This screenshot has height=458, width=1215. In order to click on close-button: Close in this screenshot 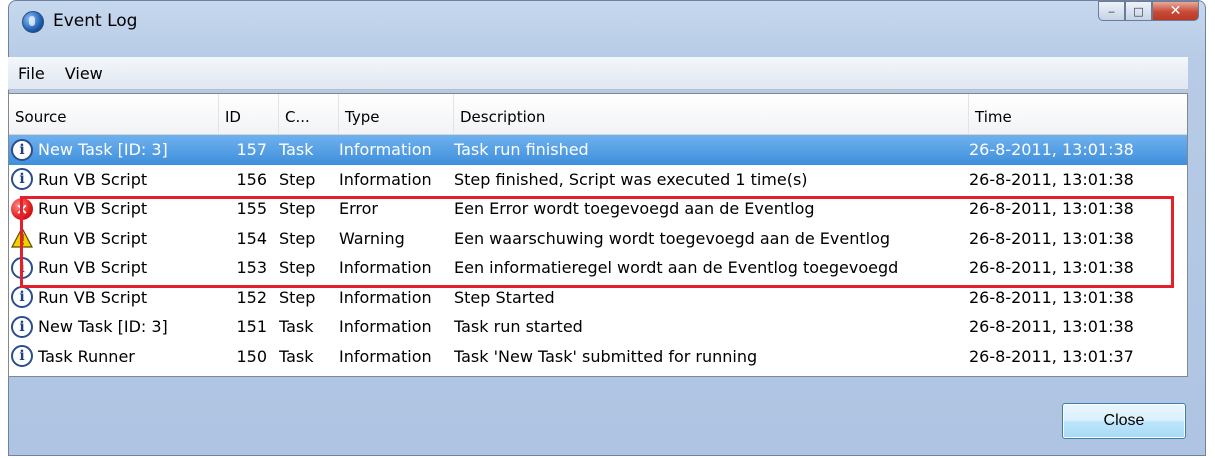, I will do `click(1124, 421)`.